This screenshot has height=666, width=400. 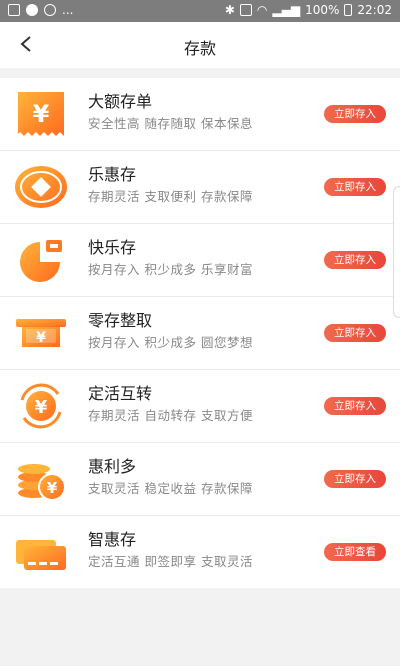 What do you see at coordinates (42, 482) in the screenshot?
I see `coin-stack-icon: ¥` at bounding box center [42, 482].